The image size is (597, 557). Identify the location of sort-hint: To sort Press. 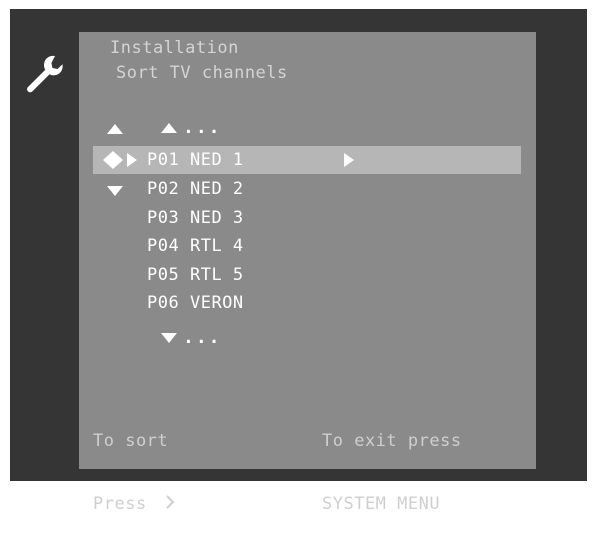
(134, 473).